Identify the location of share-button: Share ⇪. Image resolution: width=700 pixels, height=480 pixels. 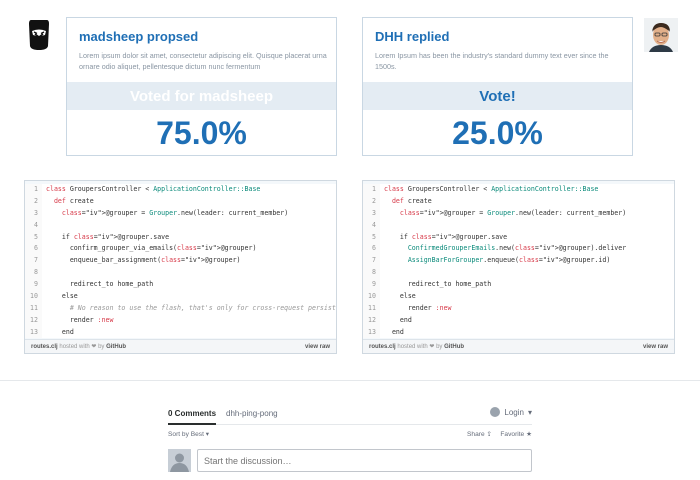
(479, 434).